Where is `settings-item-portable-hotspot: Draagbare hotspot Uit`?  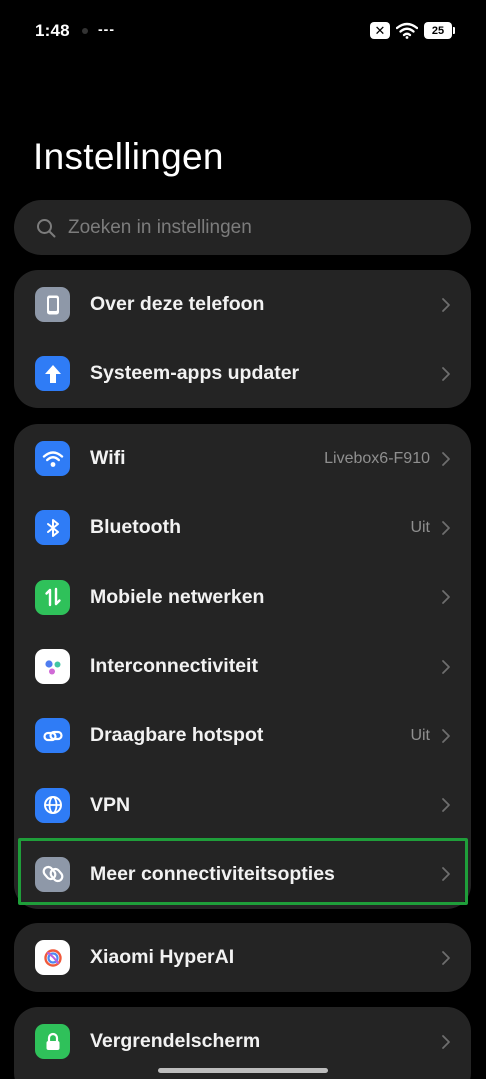
settings-item-portable-hotspot: Draagbare hotspot Uit is located at coordinates (242, 735).